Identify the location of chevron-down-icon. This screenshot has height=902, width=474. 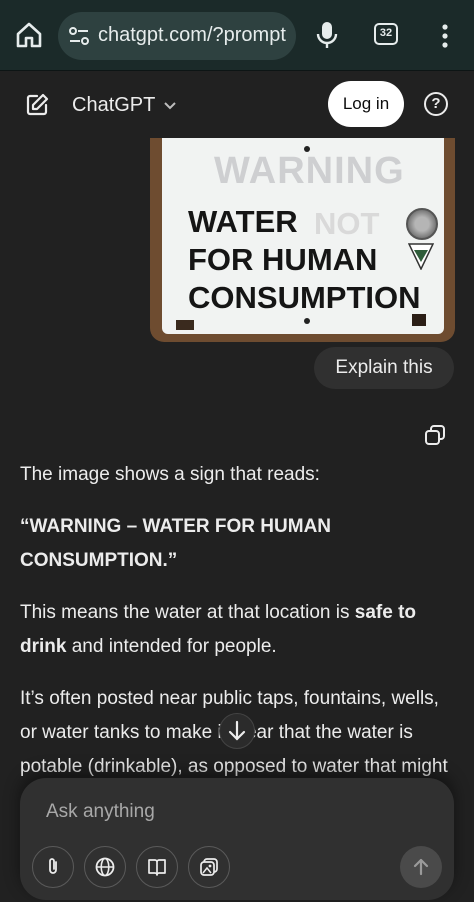
(170, 106).